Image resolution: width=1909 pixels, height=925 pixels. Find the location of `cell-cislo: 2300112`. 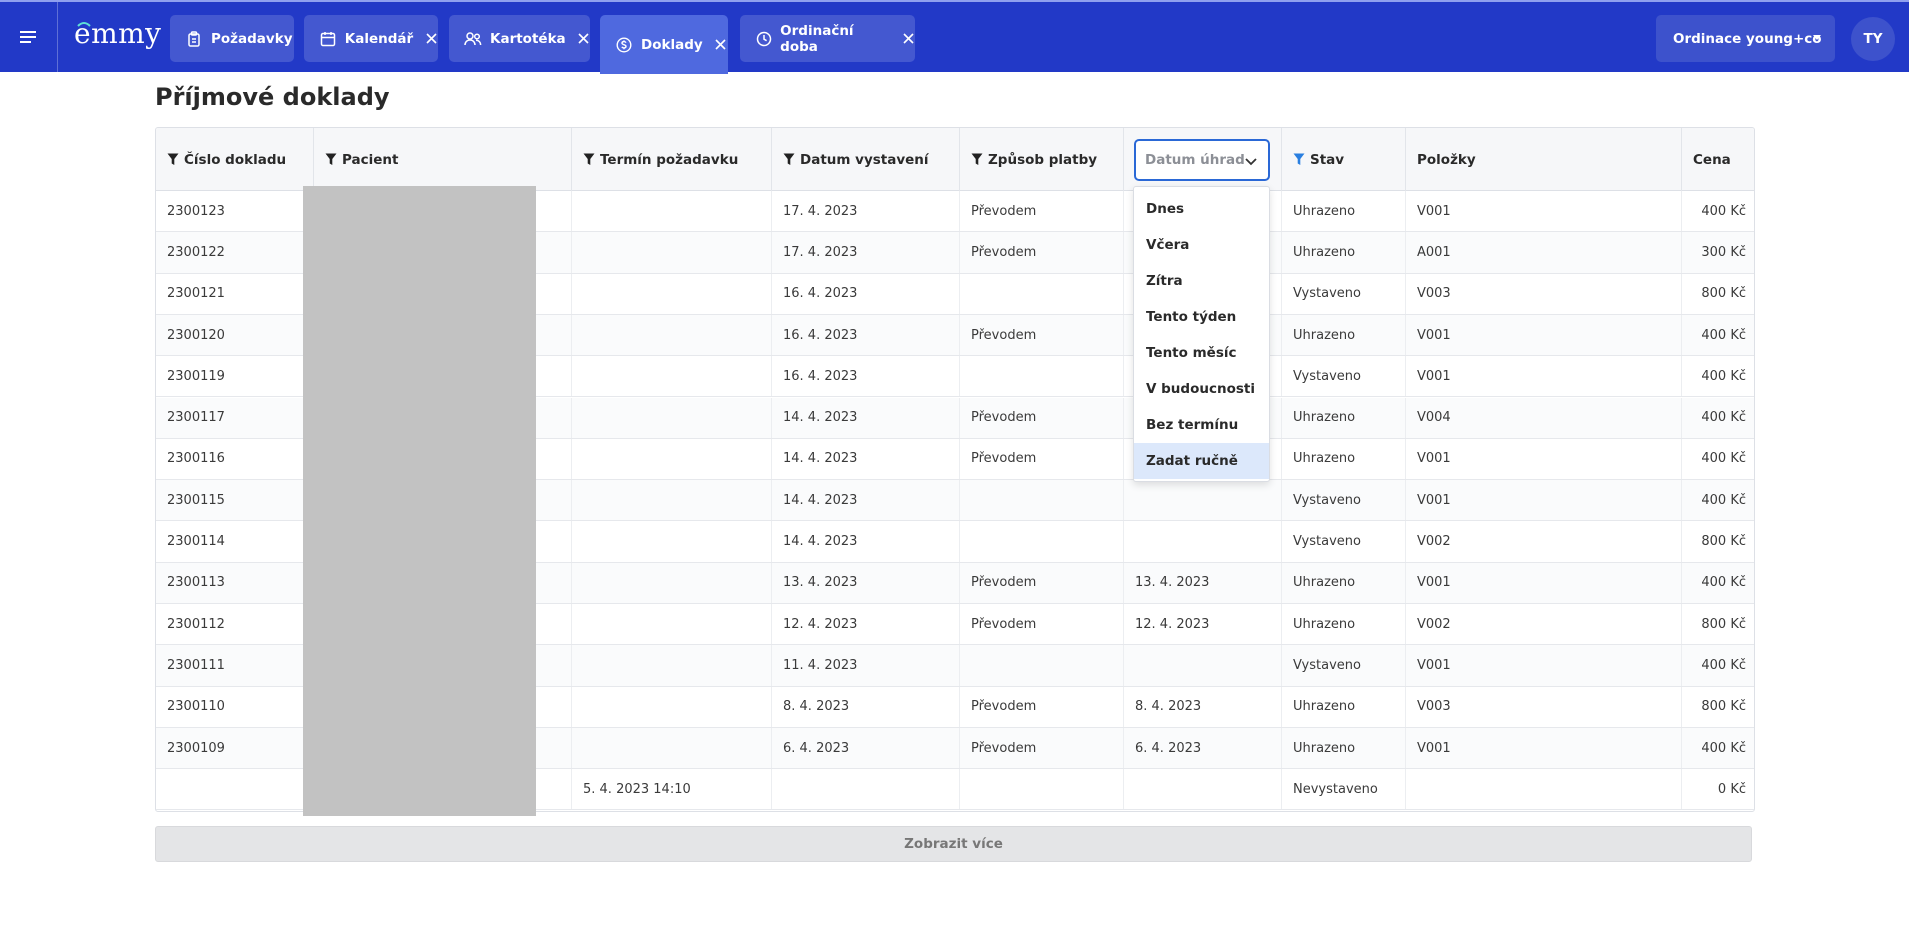

cell-cislo: 2300112 is located at coordinates (235, 624).